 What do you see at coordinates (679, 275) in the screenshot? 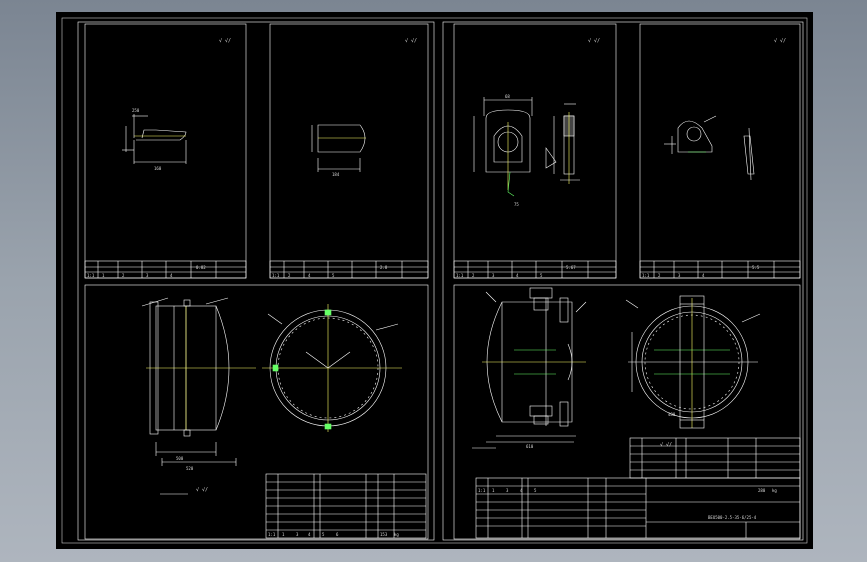
I see `sheet-4-row-2: 3` at bounding box center [679, 275].